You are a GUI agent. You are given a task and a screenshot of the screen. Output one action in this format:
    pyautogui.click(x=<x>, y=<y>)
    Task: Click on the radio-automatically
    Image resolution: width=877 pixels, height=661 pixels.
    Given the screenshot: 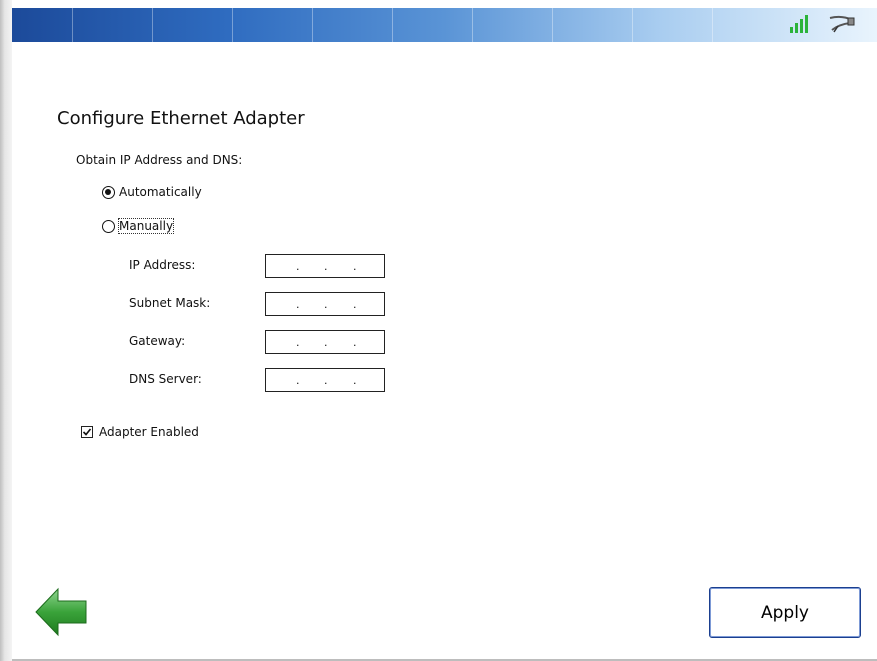 What is the action you would take?
    pyautogui.click(x=108, y=192)
    